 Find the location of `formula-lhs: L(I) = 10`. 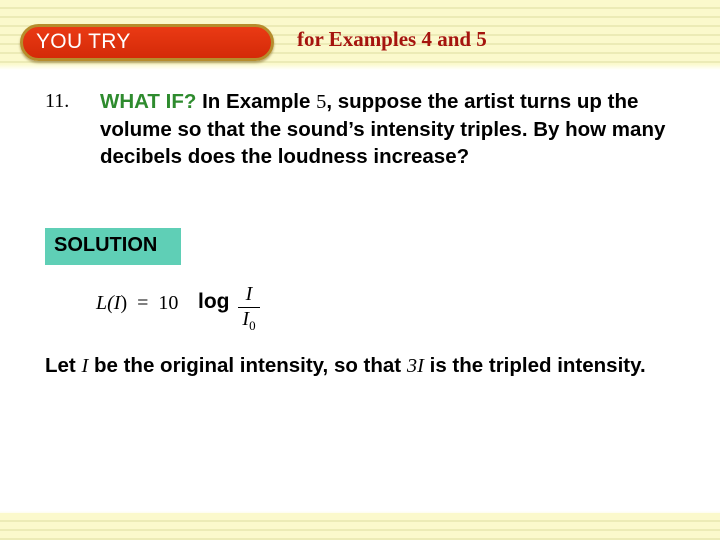

formula-lhs: L(I) = 10 is located at coordinates (137, 303).